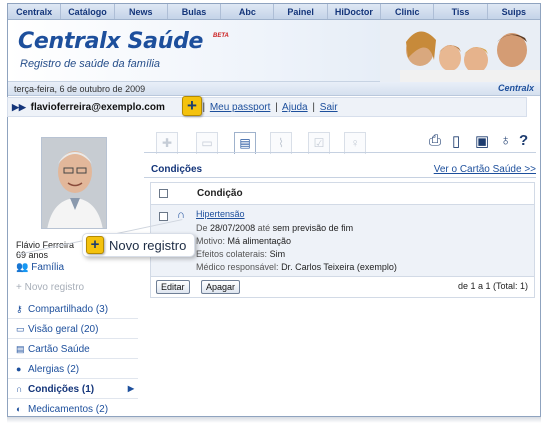  What do you see at coordinates (59, 349) in the screenshot?
I see `sidebar-item-label: Cartão Saúde` at bounding box center [59, 349].